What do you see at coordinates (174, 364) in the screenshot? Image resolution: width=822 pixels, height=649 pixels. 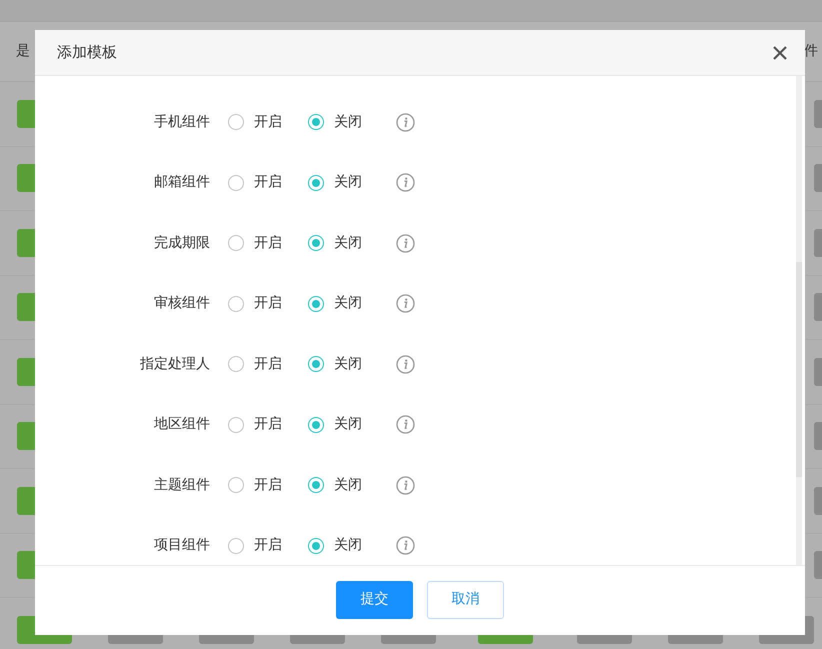 I see `field-label: 指定处理人` at bounding box center [174, 364].